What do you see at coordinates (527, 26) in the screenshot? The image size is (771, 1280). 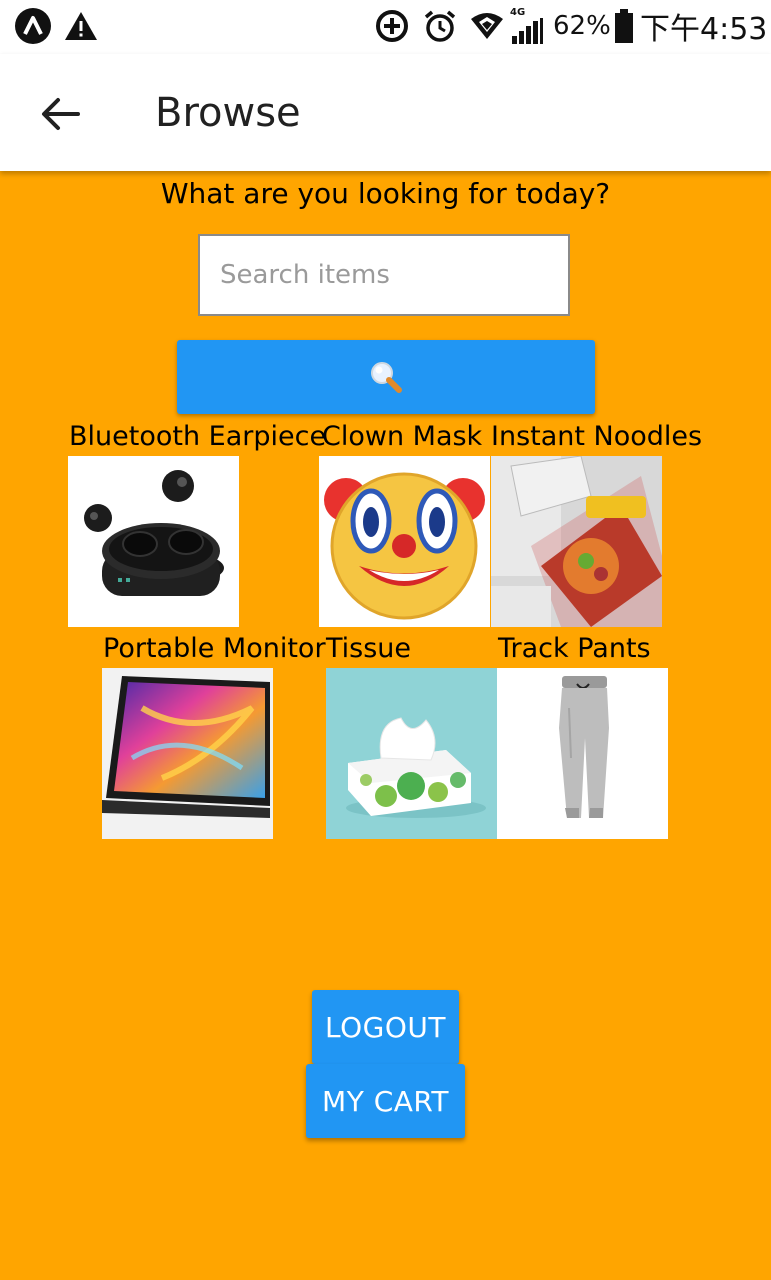 I see `cell-signal-icon: 4G` at bounding box center [527, 26].